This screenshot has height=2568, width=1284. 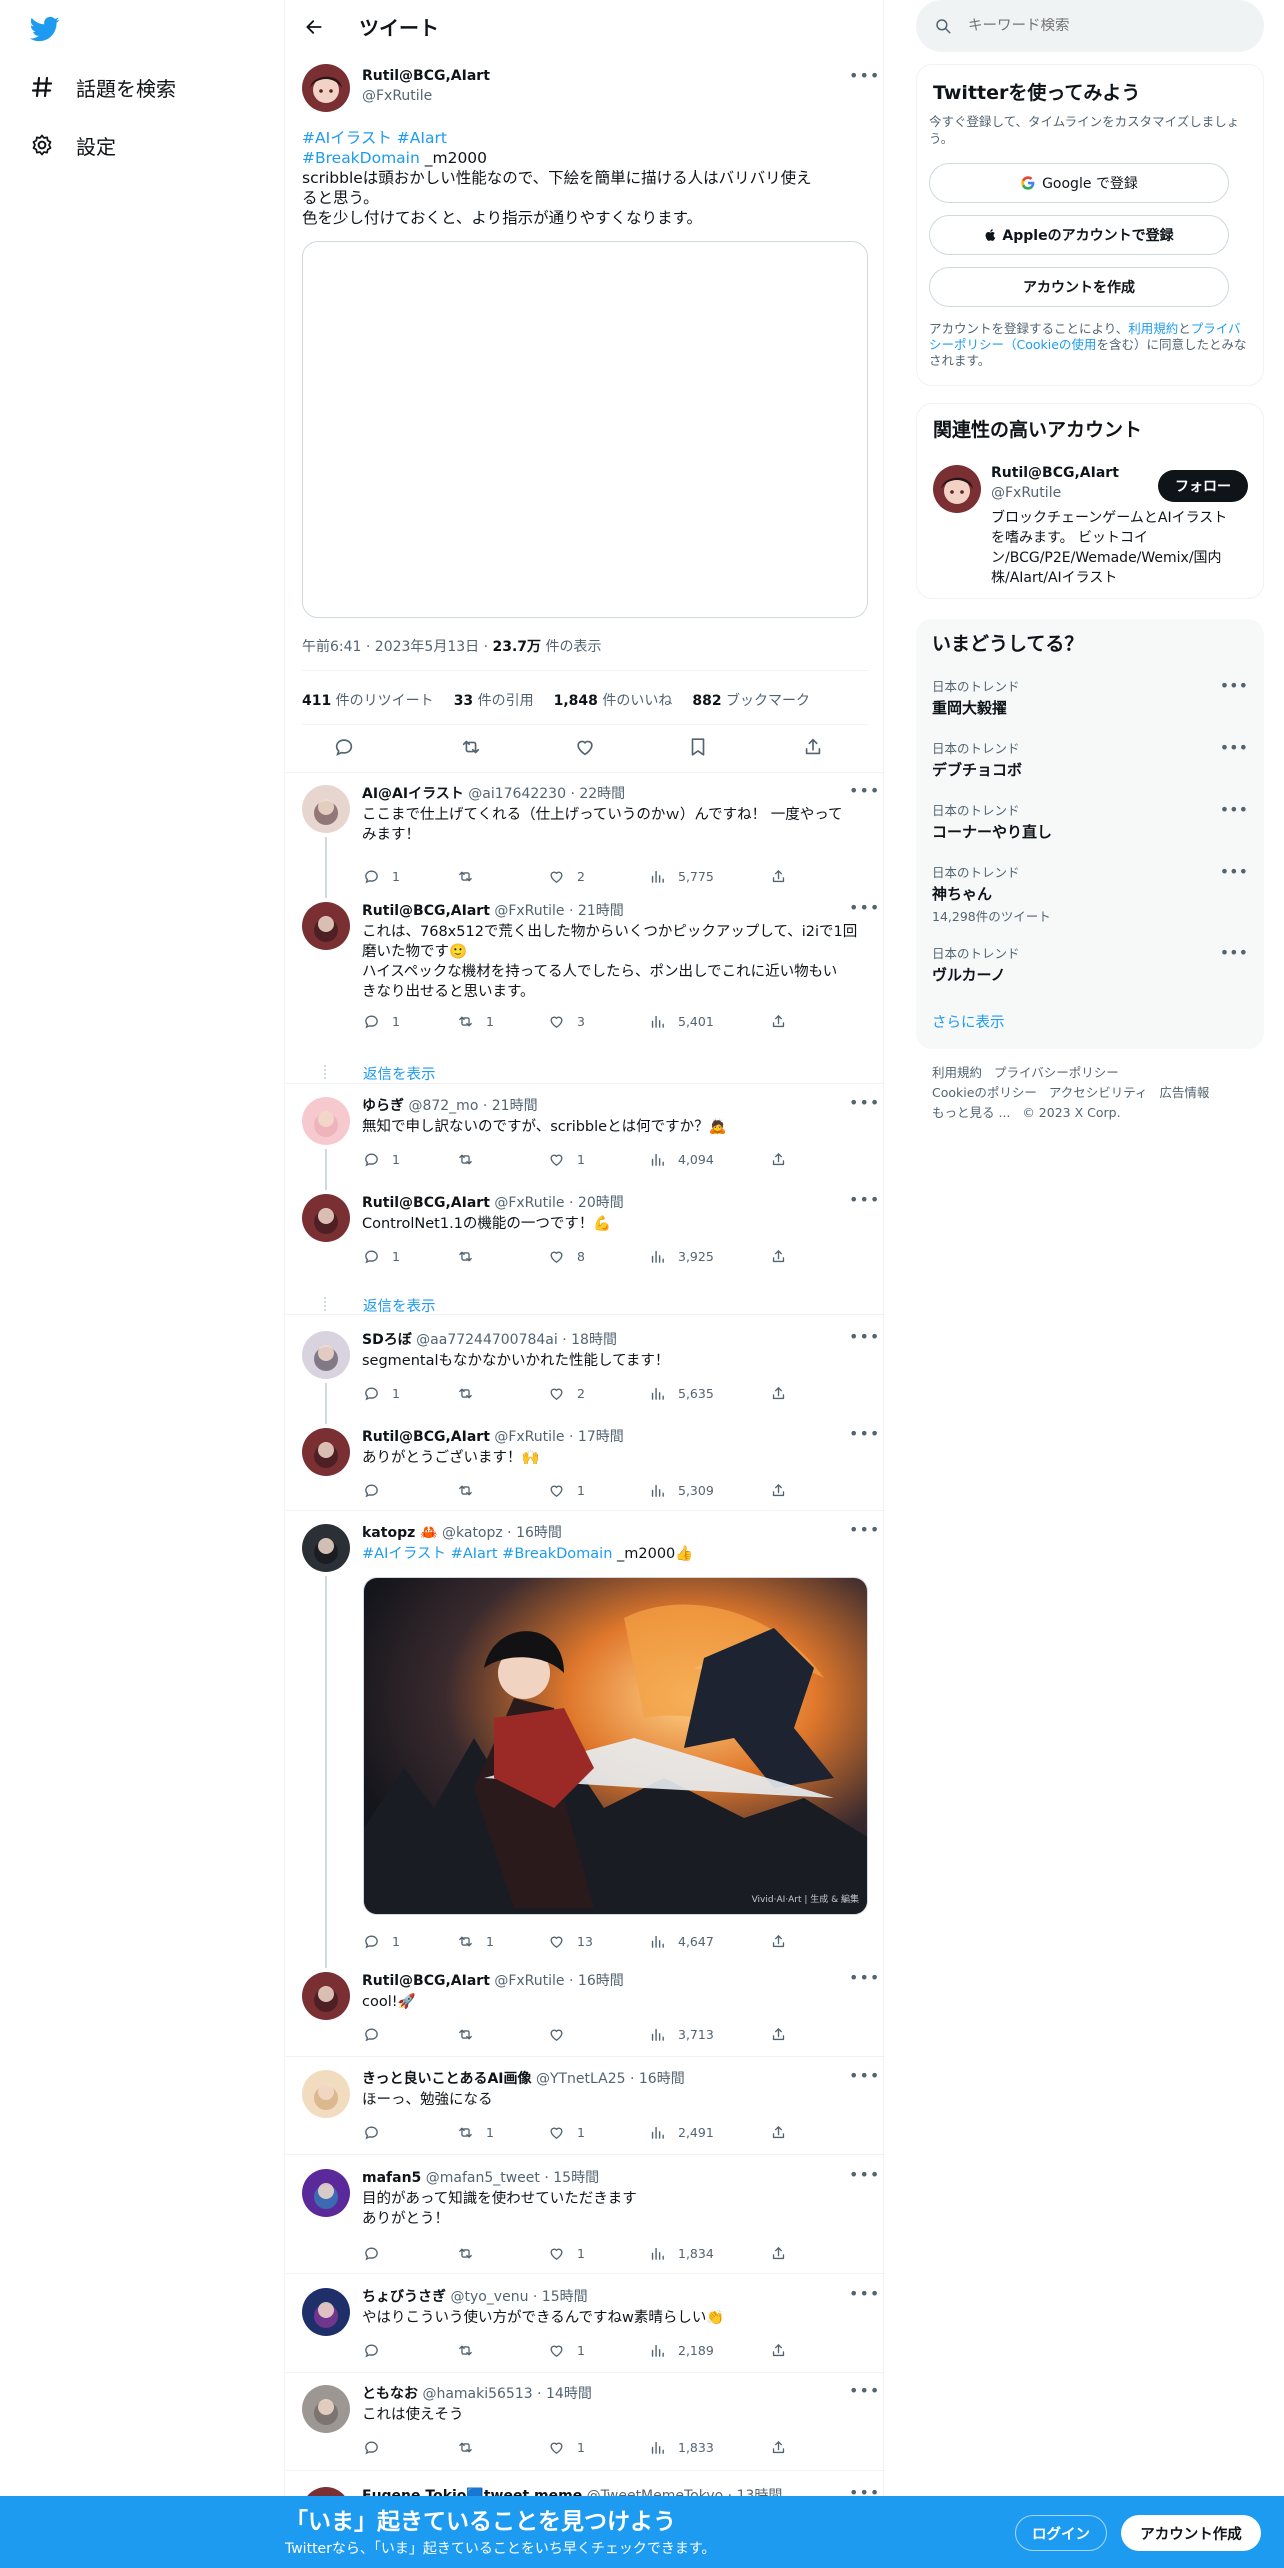 I want to click on reply-timestamp: 21時間, so click(x=601, y=911).